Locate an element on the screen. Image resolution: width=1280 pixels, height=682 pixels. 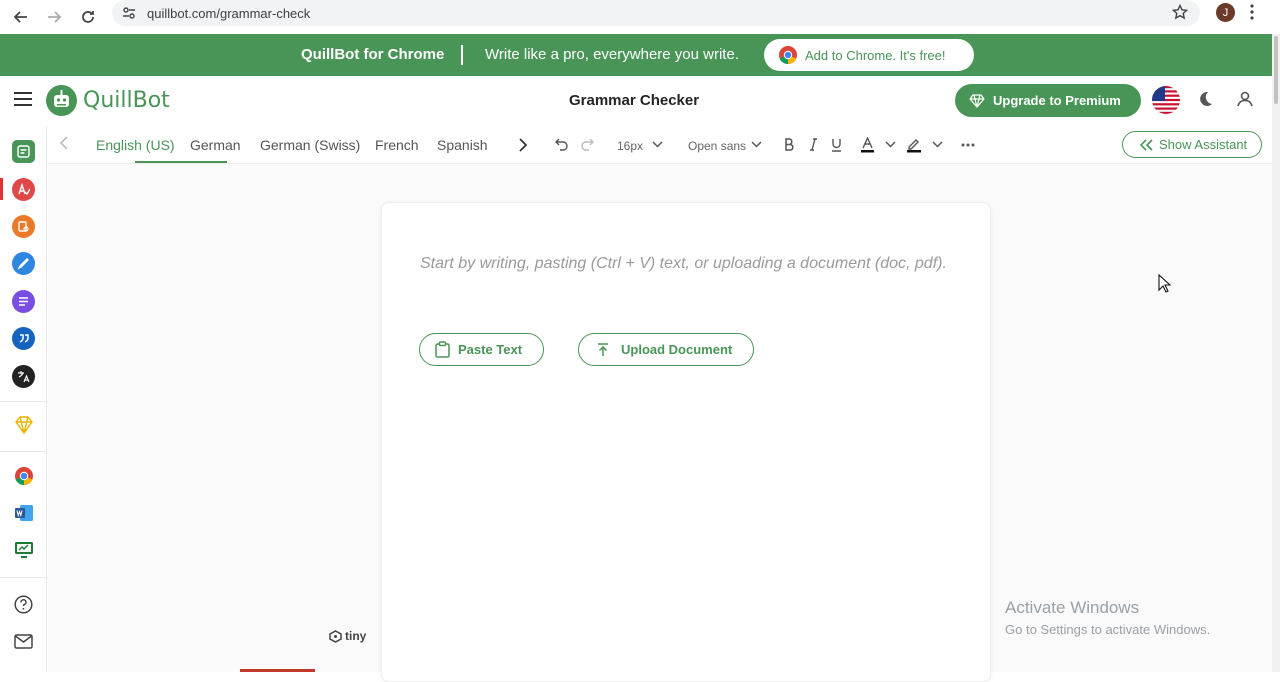
font-size-chevron-icon is located at coordinates (657, 144).